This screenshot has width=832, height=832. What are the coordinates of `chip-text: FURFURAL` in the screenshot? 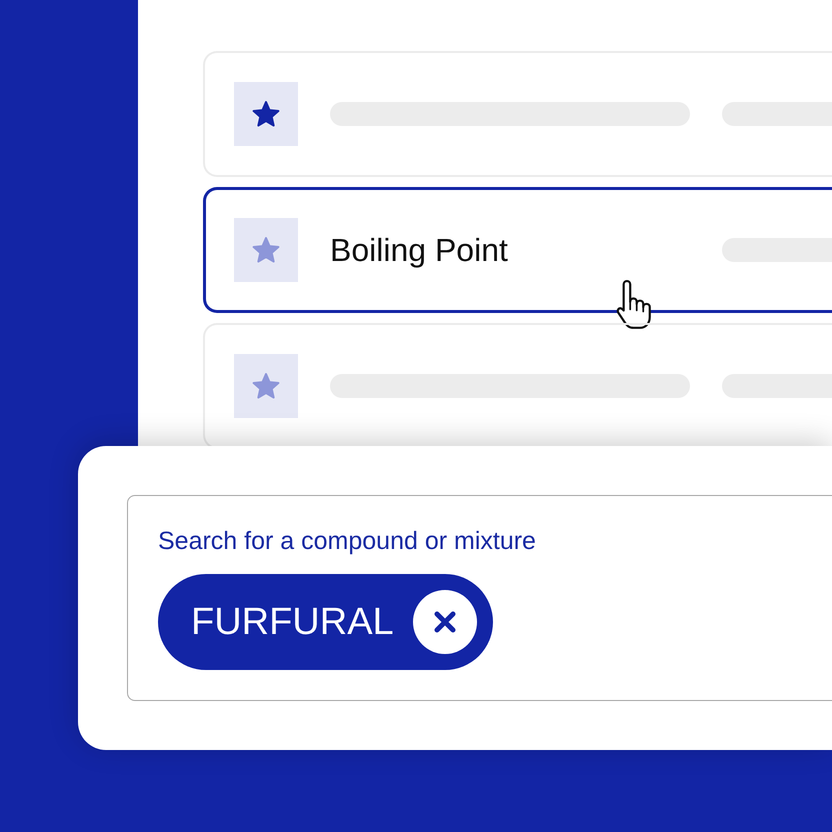 It's located at (292, 622).